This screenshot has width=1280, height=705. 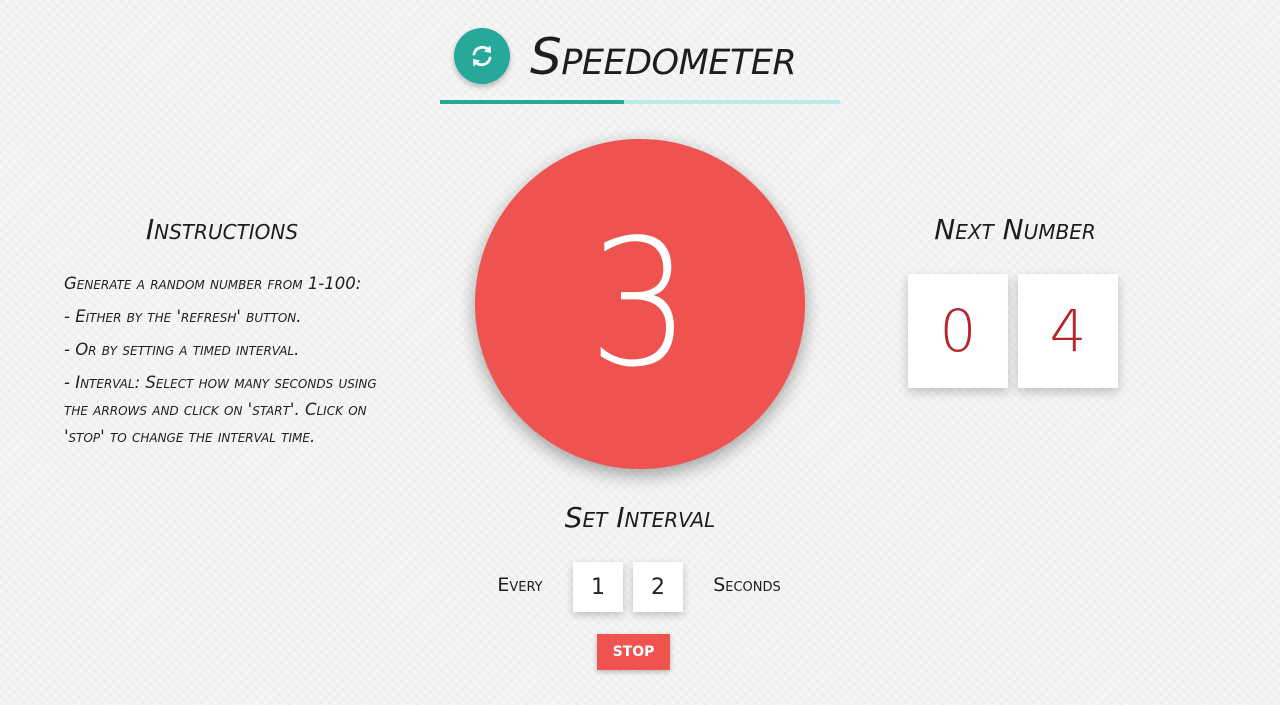 I want to click on refresh-button, so click(x=482, y=56).